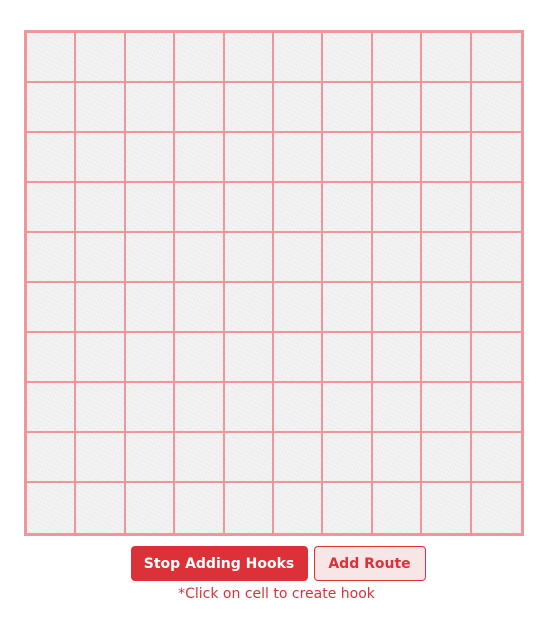  What do you see at coordinates (219, 563) in the screenshot?
I see `stop-adding-hooks-button: Stop Adding Hooks` at bounding box center [219, 563].